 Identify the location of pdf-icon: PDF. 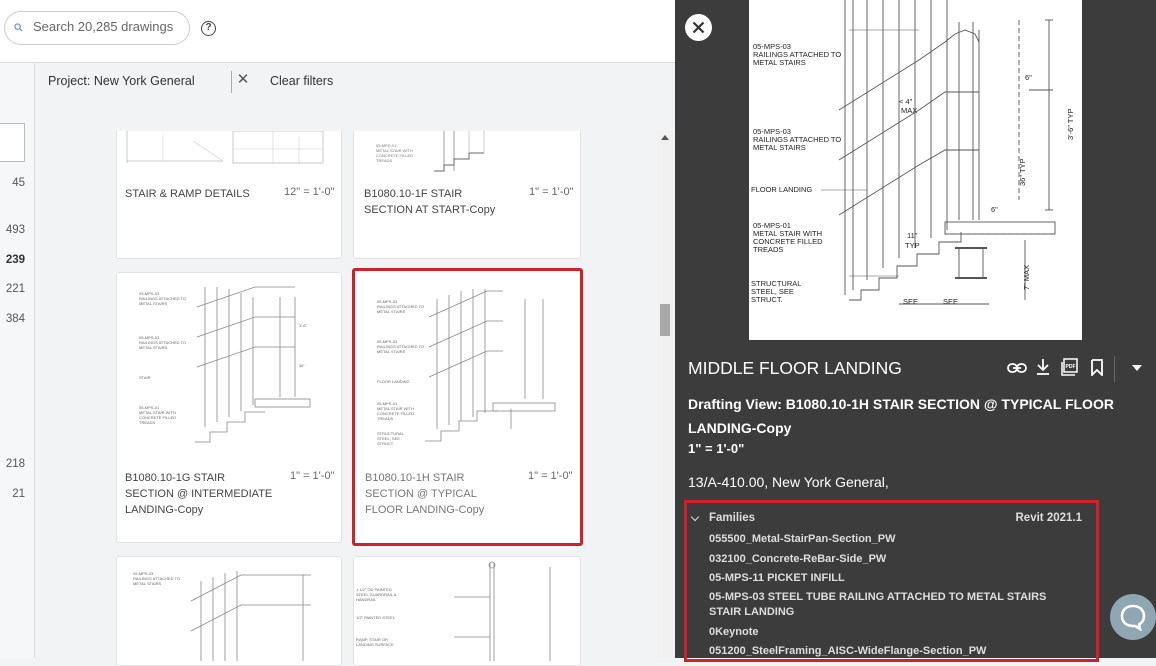
(1070, 367).